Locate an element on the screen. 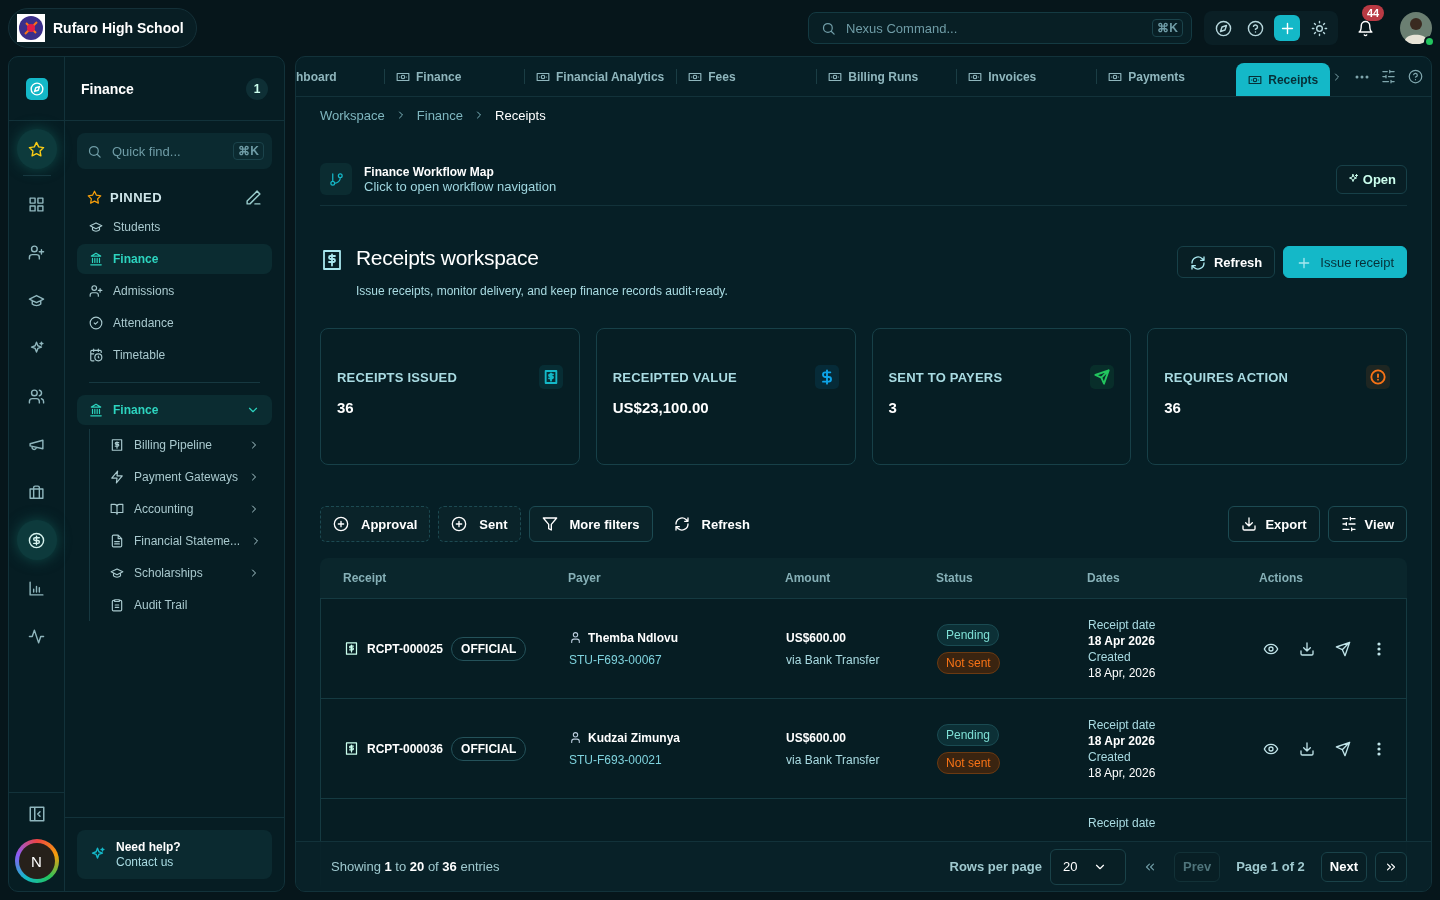  stat-value: US$23,100.00 is located at coordinates (661, 407).